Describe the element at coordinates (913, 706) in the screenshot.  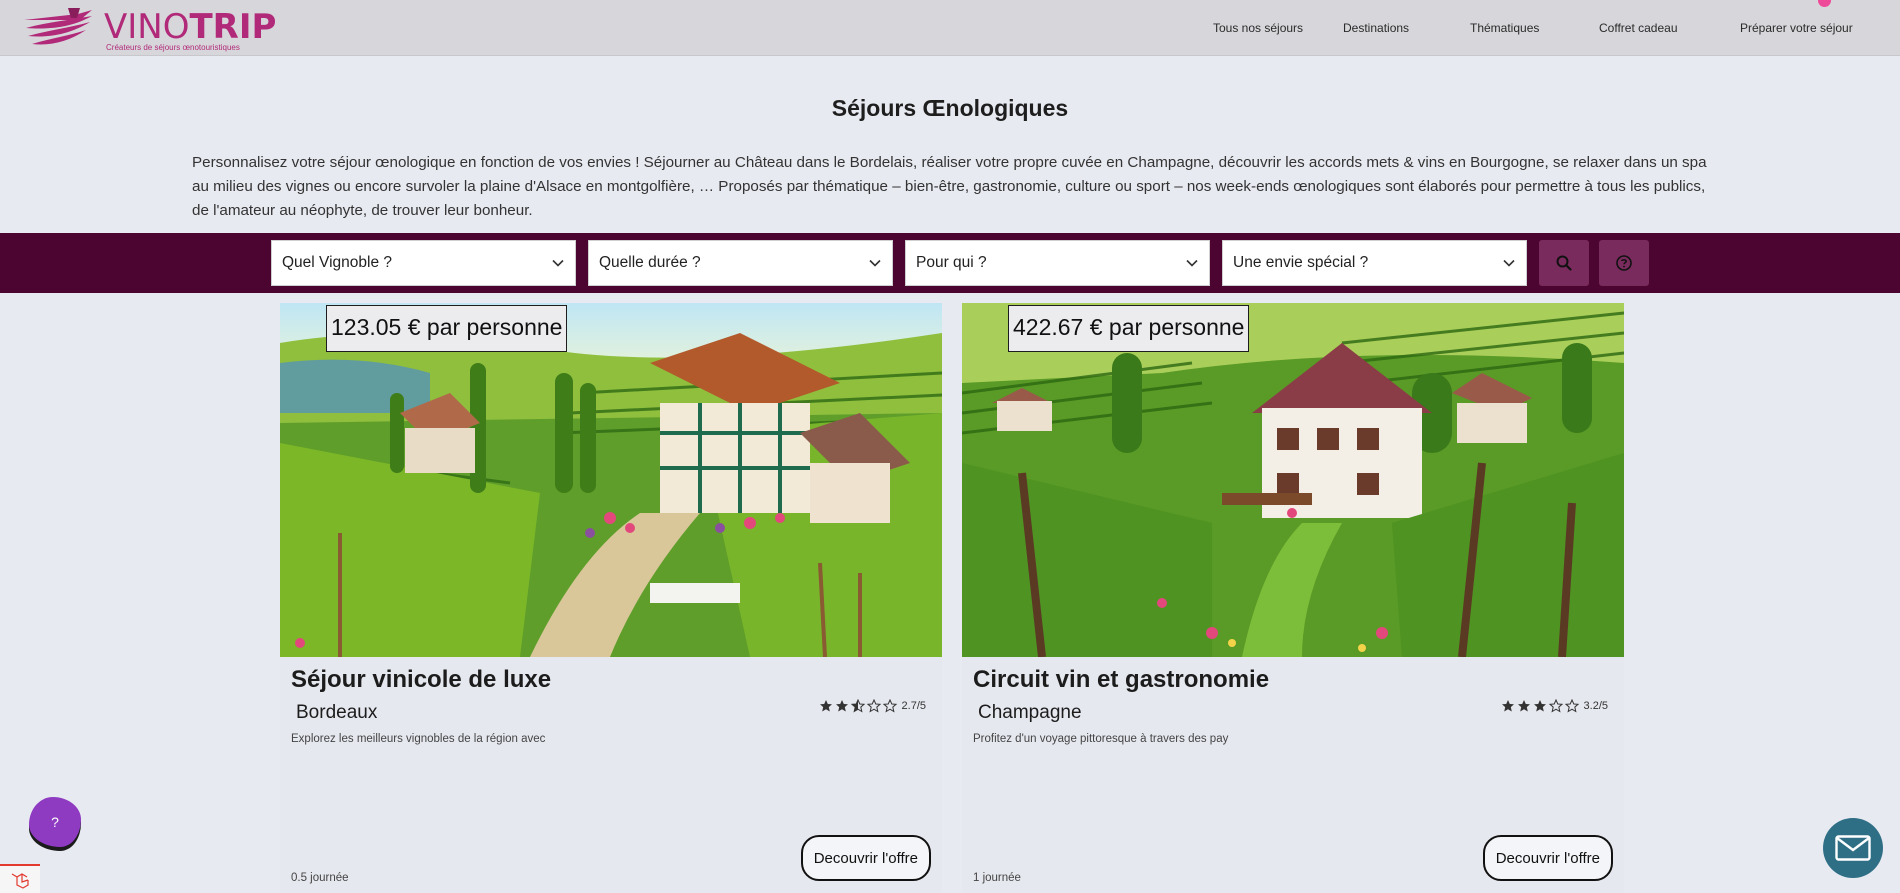
I see `rating-score: 2.7/5` at that location.